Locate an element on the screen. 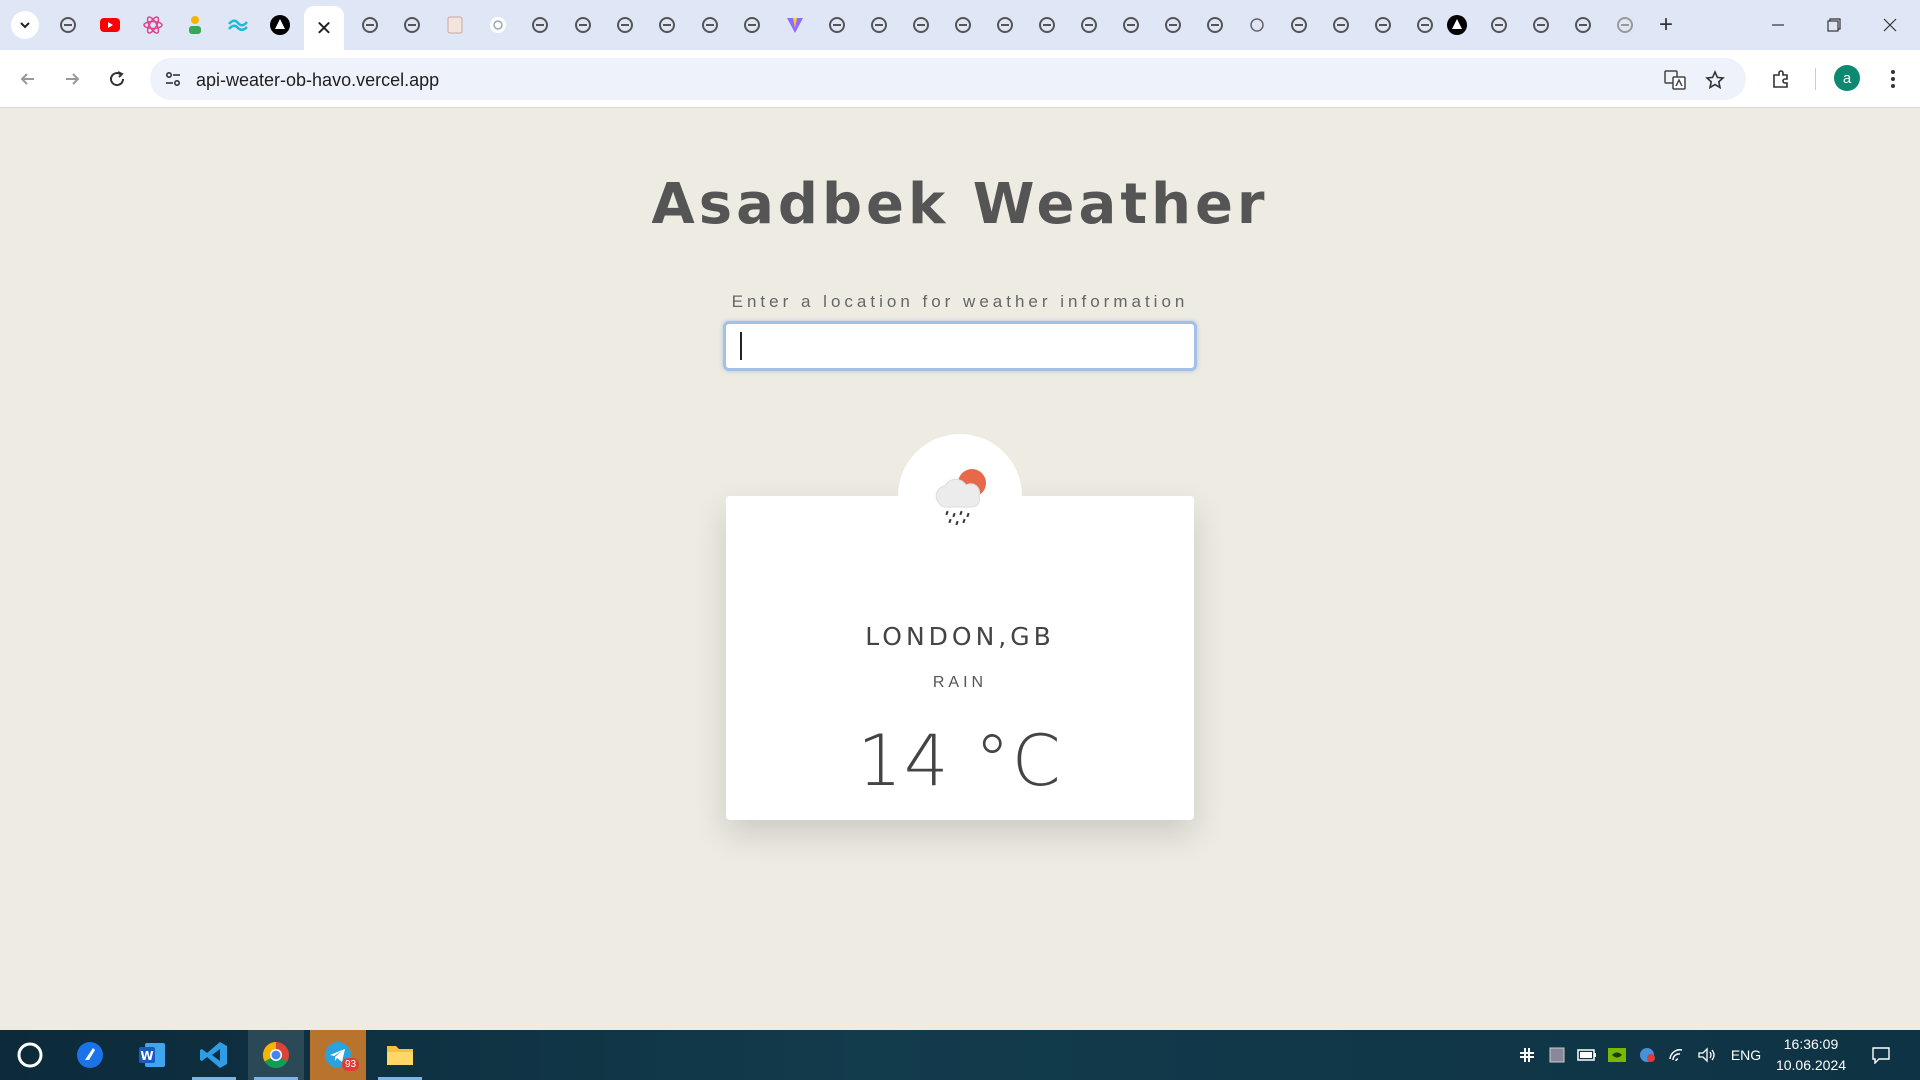 This screenshot has width=1920, height=1080. chrome-icon is located at coordinates (275, 1055).